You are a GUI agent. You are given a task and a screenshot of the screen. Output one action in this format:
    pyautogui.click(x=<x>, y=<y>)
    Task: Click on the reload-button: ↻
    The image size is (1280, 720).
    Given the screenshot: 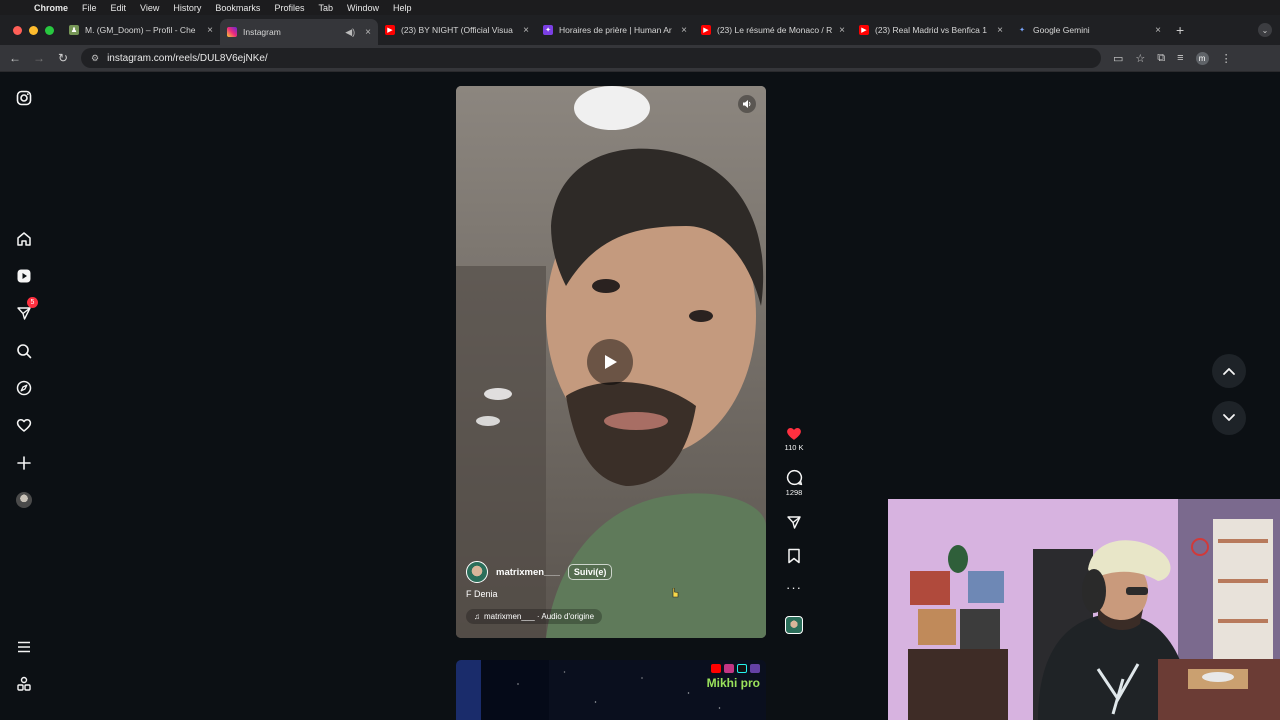 What is the action you would take?
    pyautogui.click(x=63, y=58)
    